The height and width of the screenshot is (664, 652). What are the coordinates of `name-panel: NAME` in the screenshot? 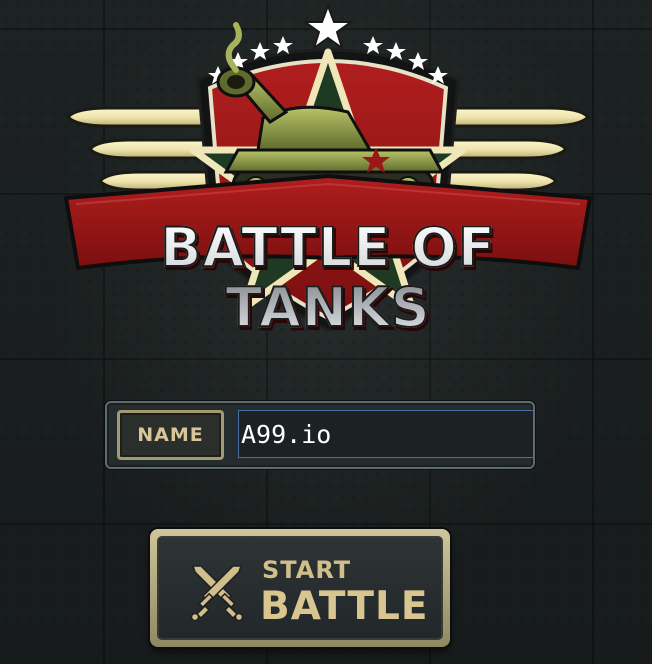 It's located at (320, 435).